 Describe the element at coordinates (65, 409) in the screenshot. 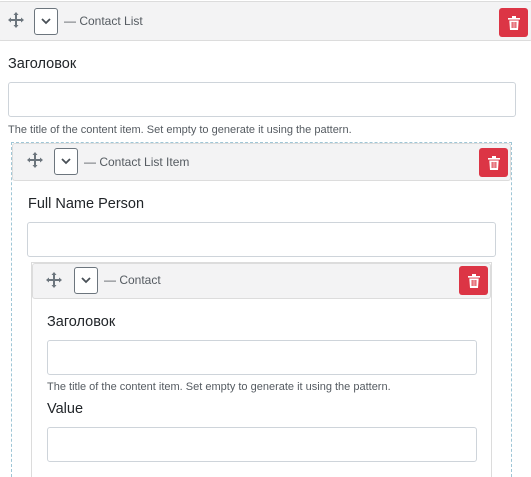

I see `value-field-label: Value` at that location.